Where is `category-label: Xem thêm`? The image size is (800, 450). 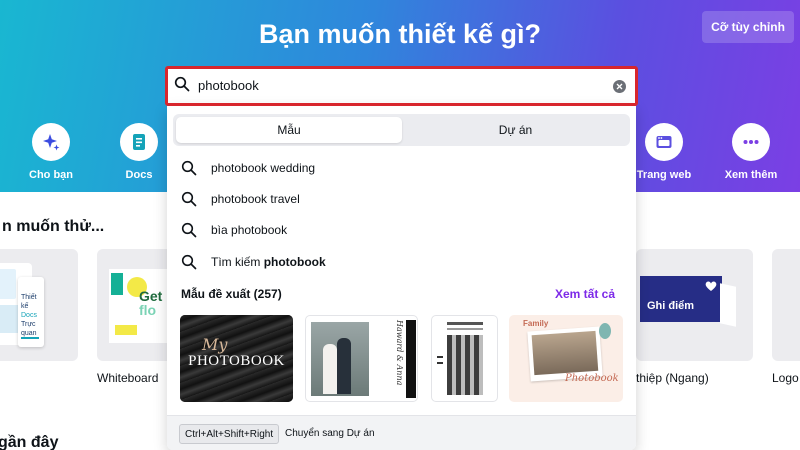 category-label: Xem thêm is located at coordinates (751, 175).